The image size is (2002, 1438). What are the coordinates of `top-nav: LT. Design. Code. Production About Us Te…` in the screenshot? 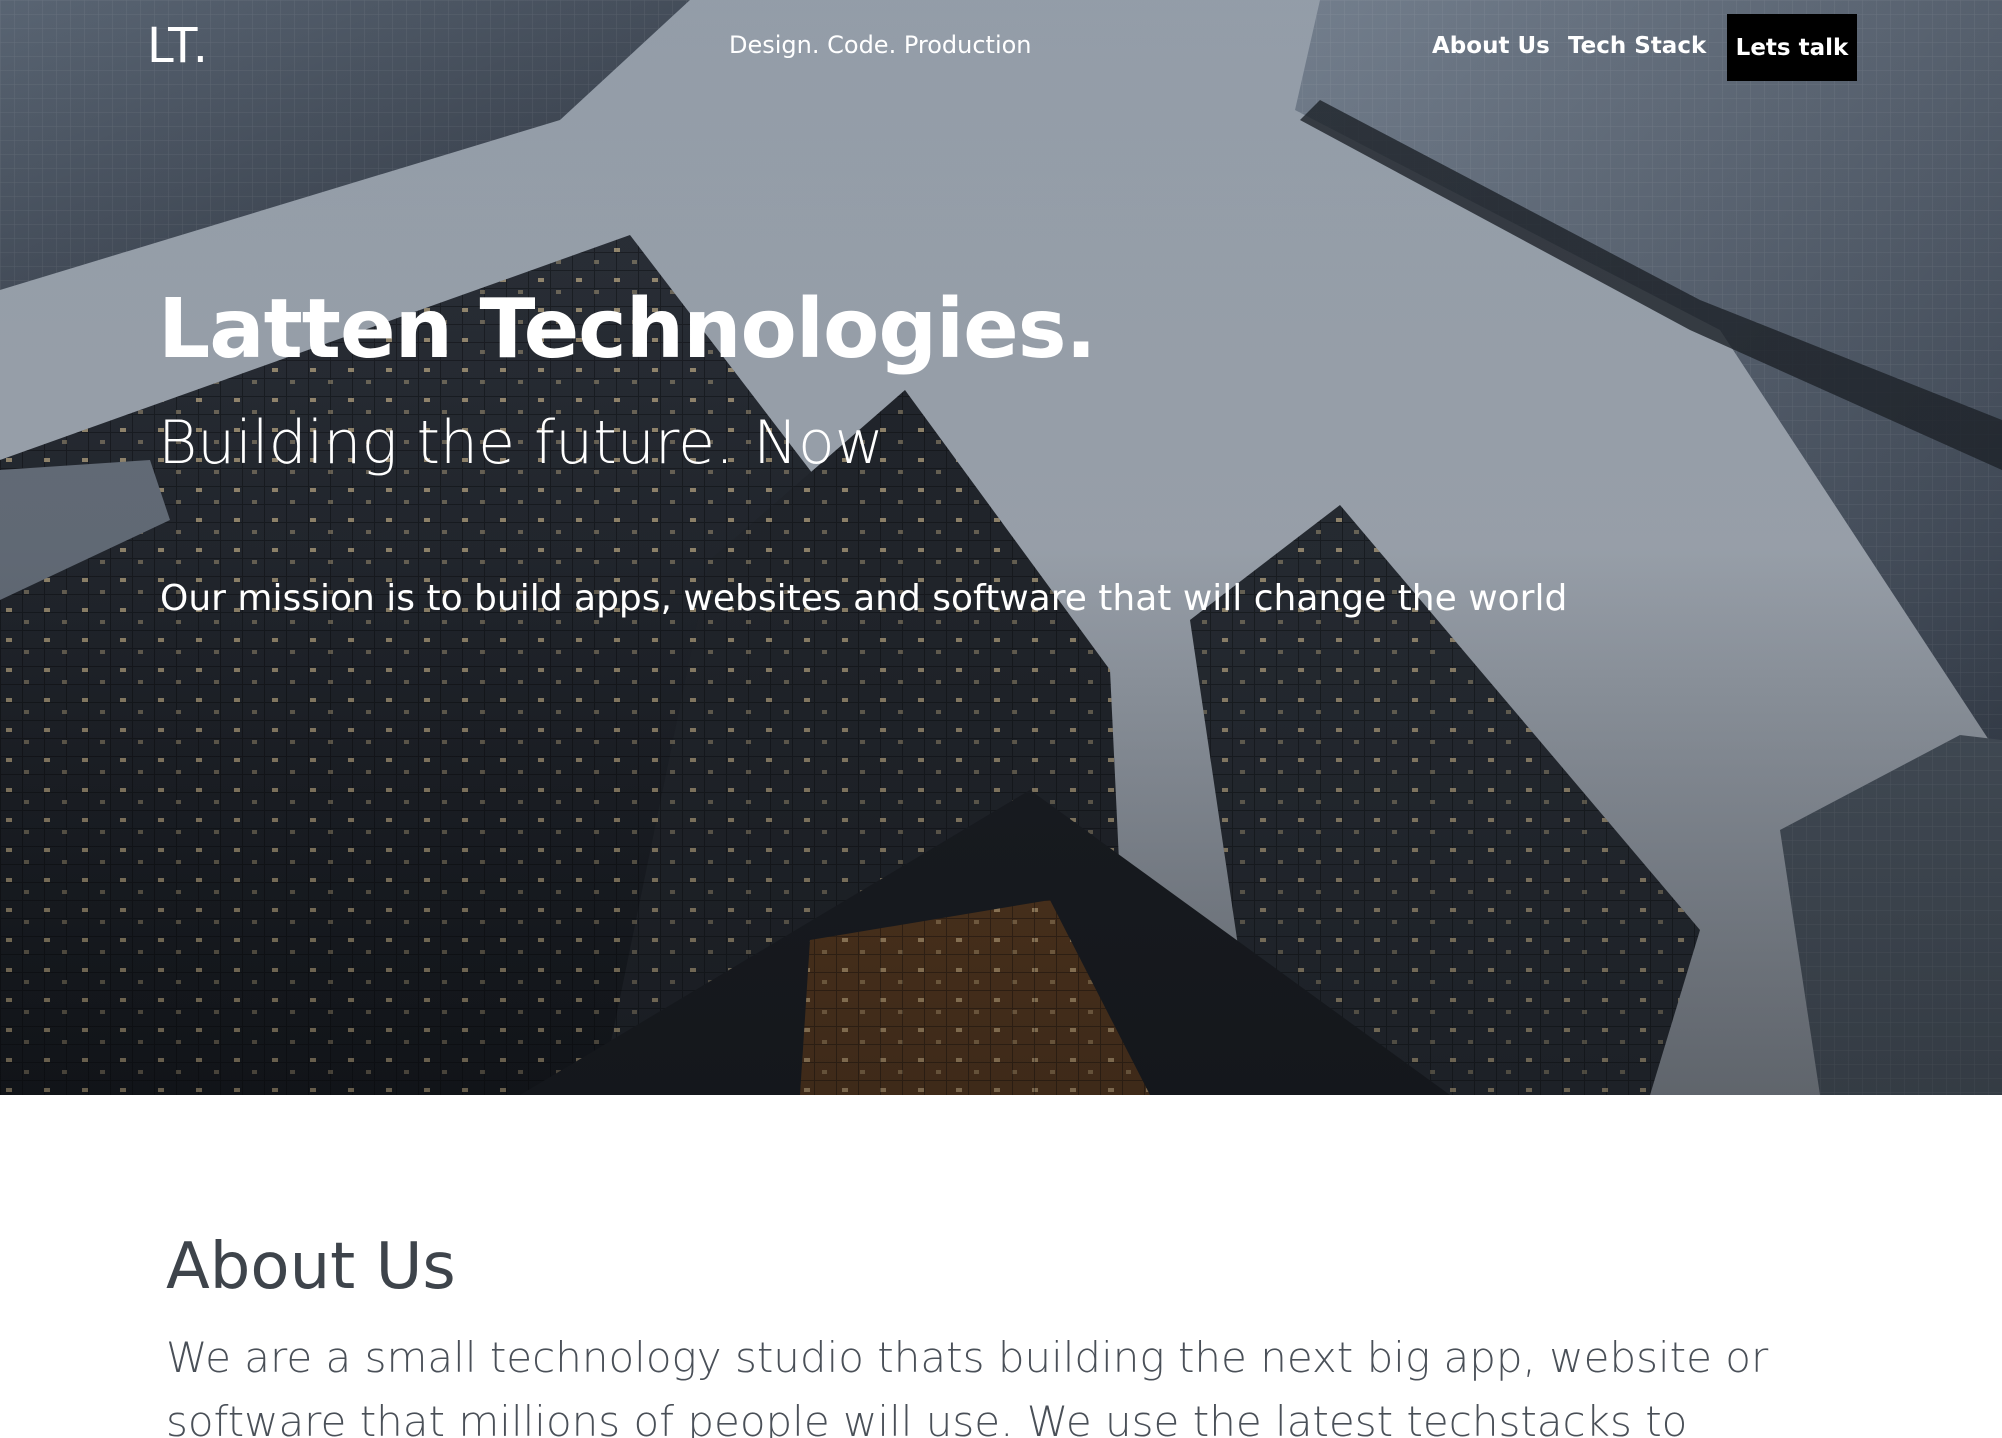 It's located at (1001, 48).